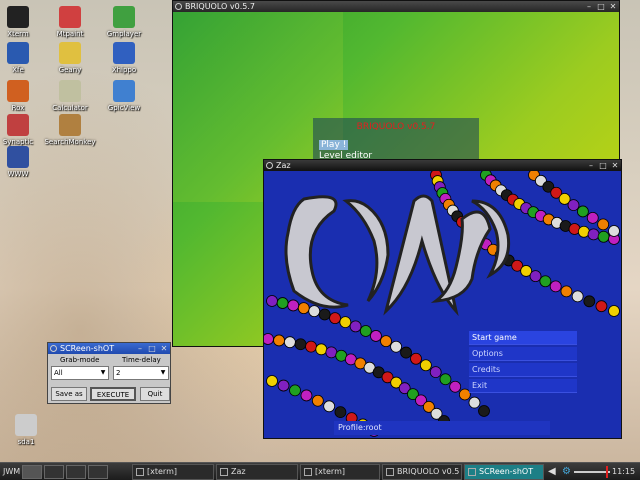  I want to click on desktop-icon-mtpaint: Mtpaint, so click(70, 22).